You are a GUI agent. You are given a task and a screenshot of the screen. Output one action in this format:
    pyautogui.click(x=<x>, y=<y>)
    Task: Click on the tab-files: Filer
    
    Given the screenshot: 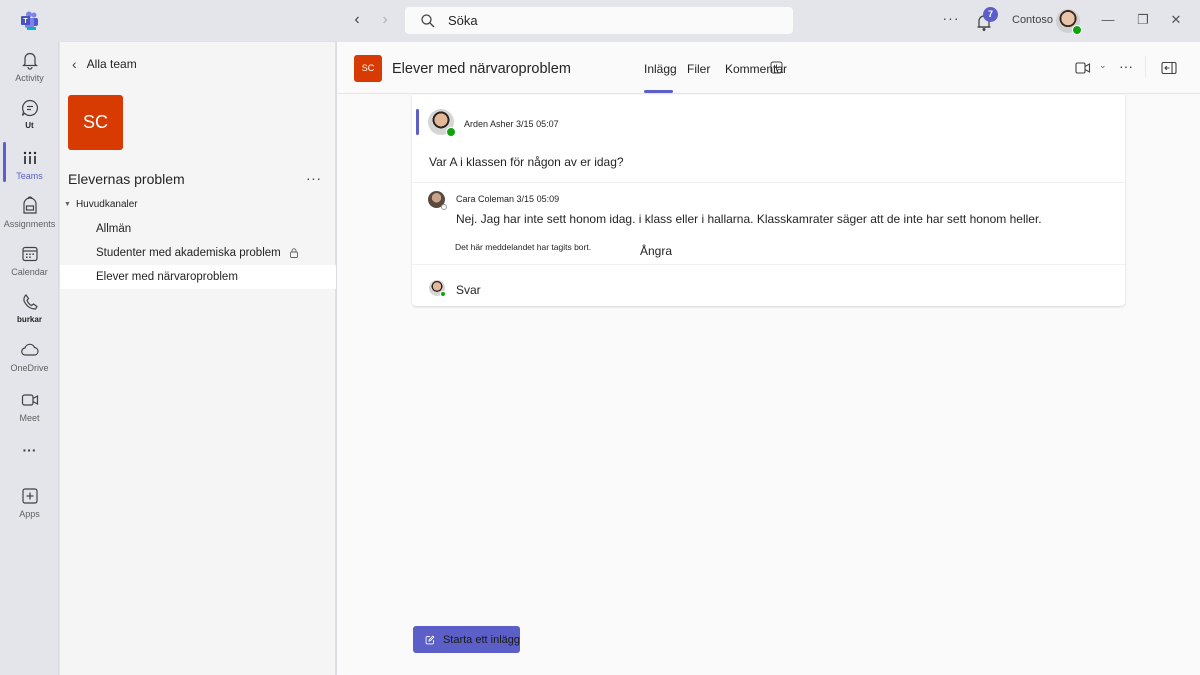 What is the action you would take?
    pyautogui.click(x=698, y=69)
    